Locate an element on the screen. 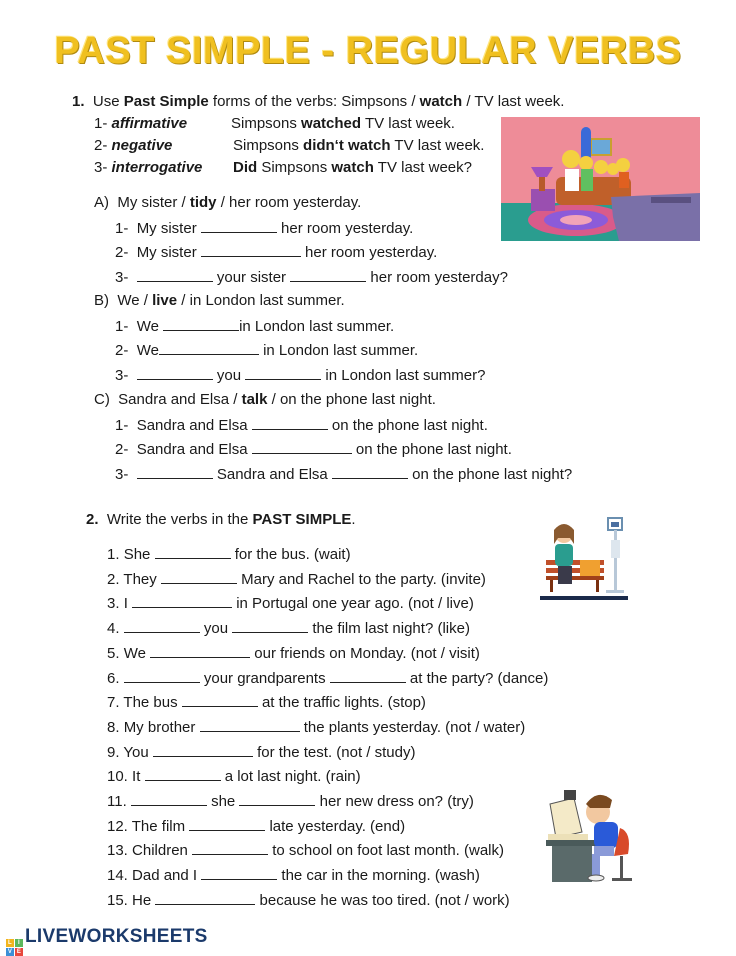  text: in London last summer? is located at coordinates (403, 375).